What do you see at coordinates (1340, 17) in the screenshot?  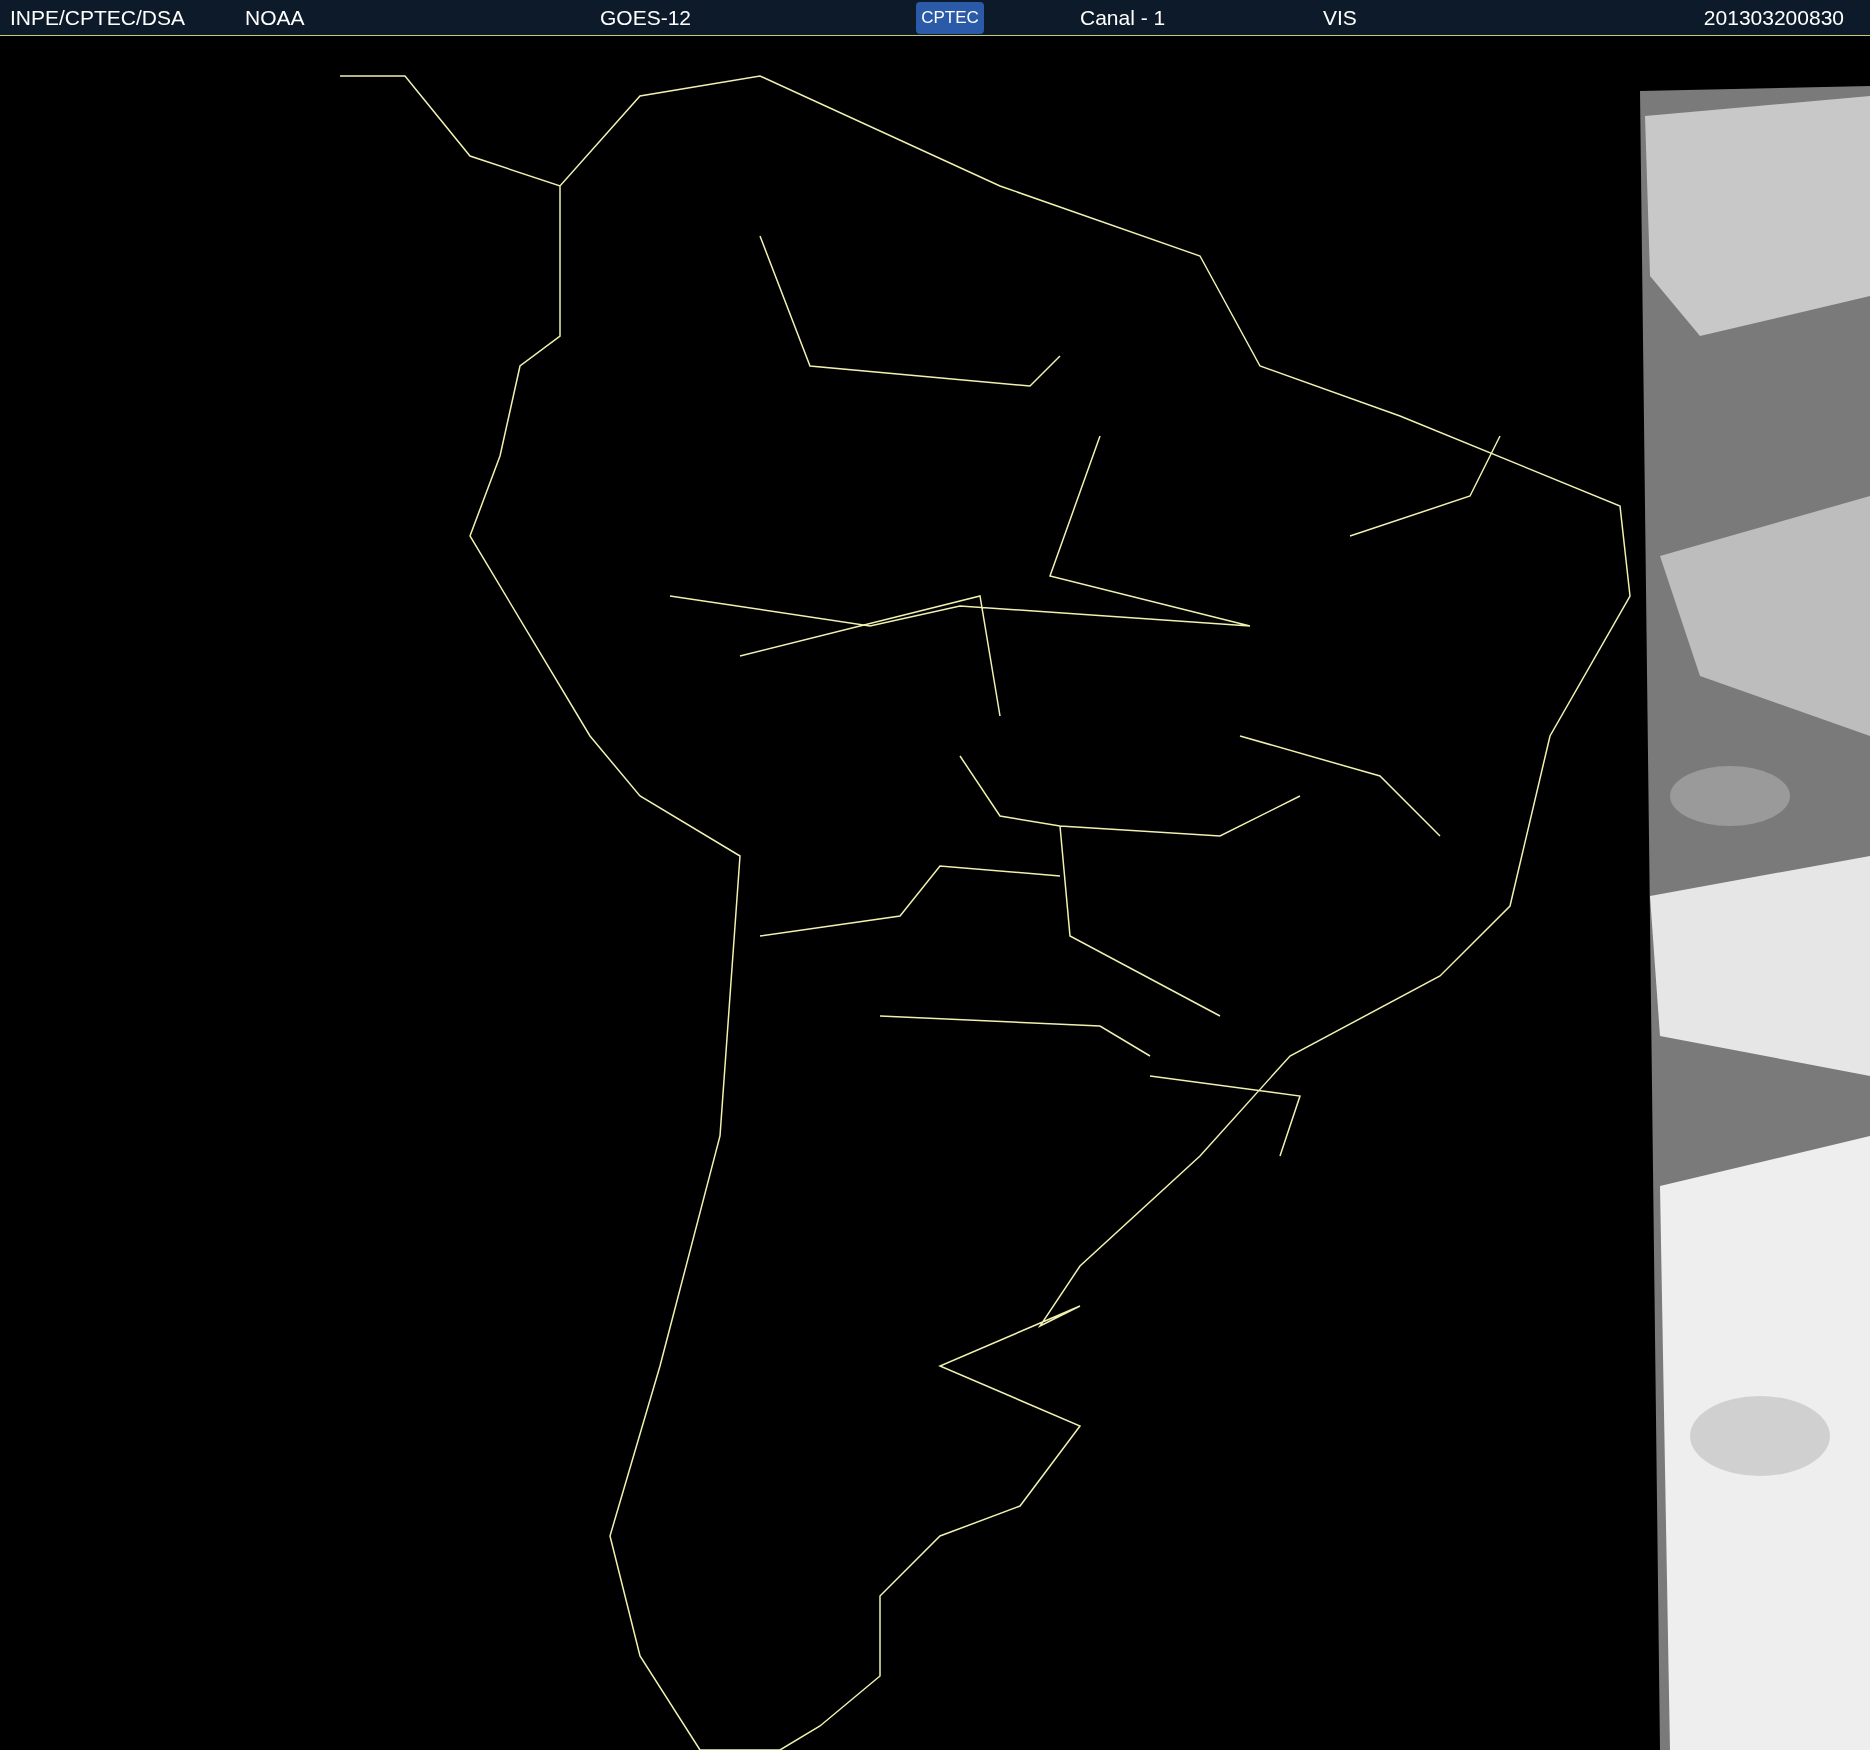 I see `band-label: VIS` at bounding box center [1340, 17].